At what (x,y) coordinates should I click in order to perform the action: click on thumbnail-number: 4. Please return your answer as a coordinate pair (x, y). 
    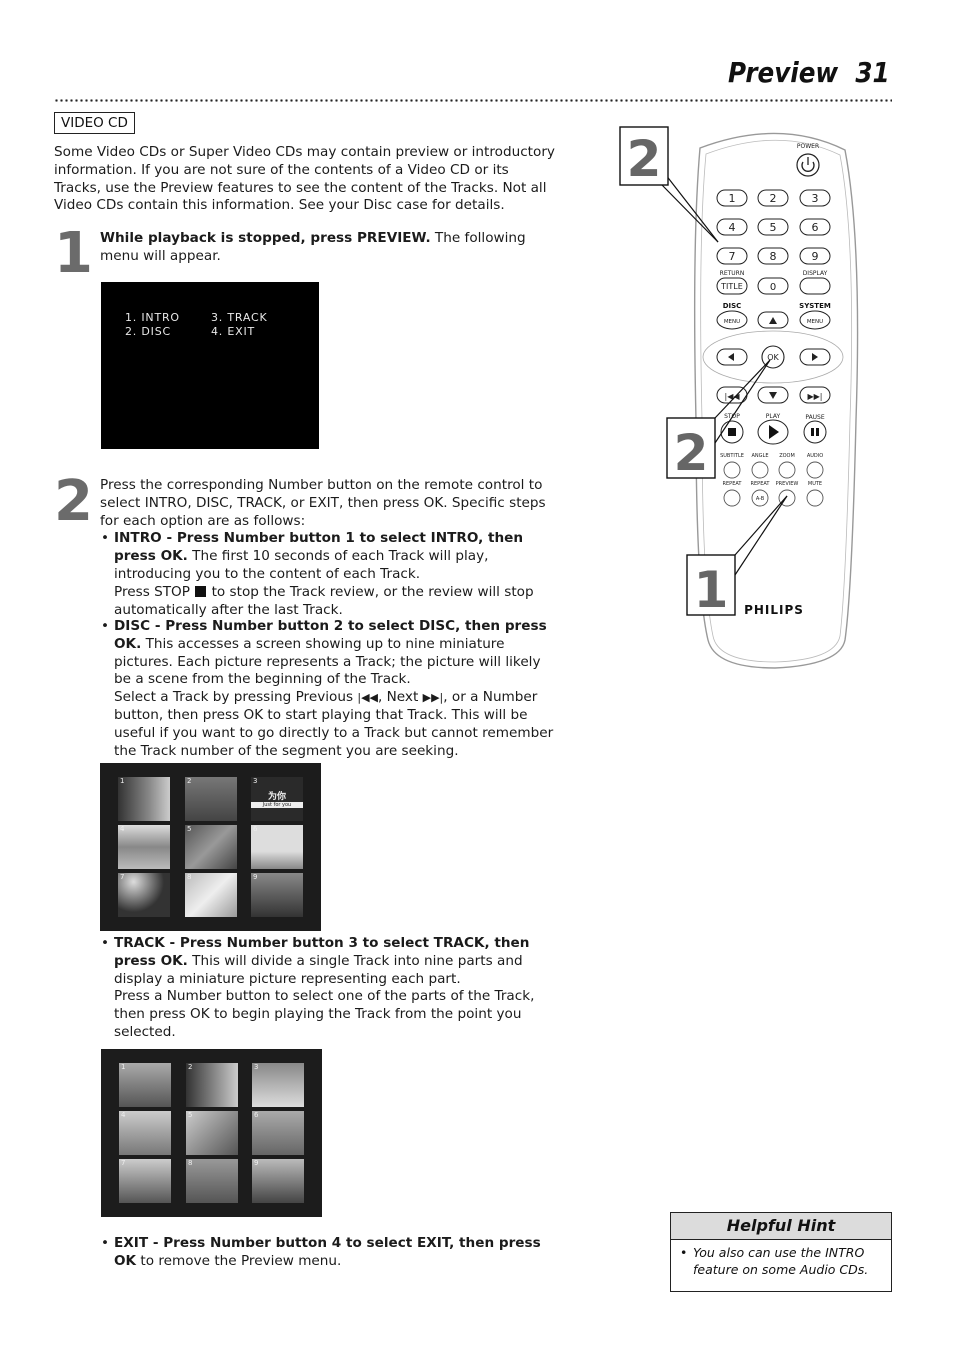
    Looking at the image, I should click on (123, 1115).